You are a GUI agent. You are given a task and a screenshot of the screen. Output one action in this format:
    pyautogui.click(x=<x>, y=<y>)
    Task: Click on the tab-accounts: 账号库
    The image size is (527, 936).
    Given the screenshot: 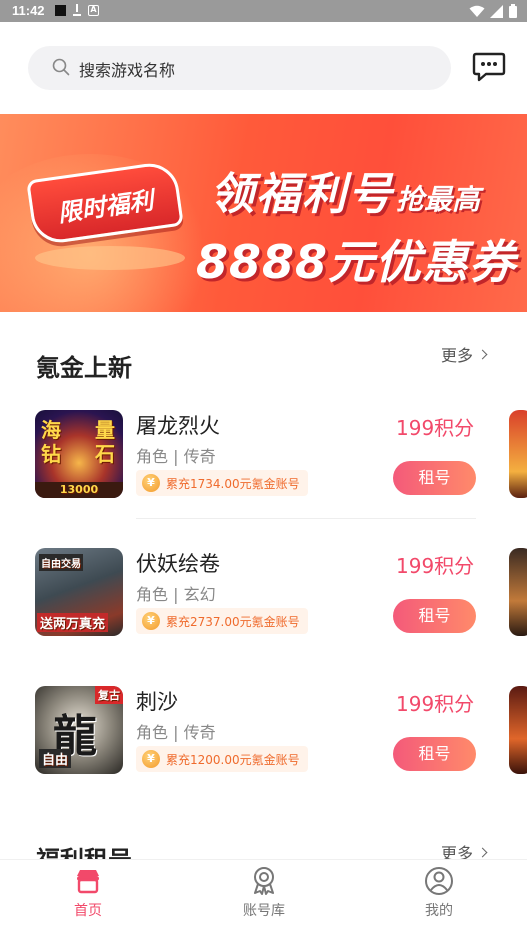 What is the action you would take?
    pyautogui.click(x=264, y=893)
    